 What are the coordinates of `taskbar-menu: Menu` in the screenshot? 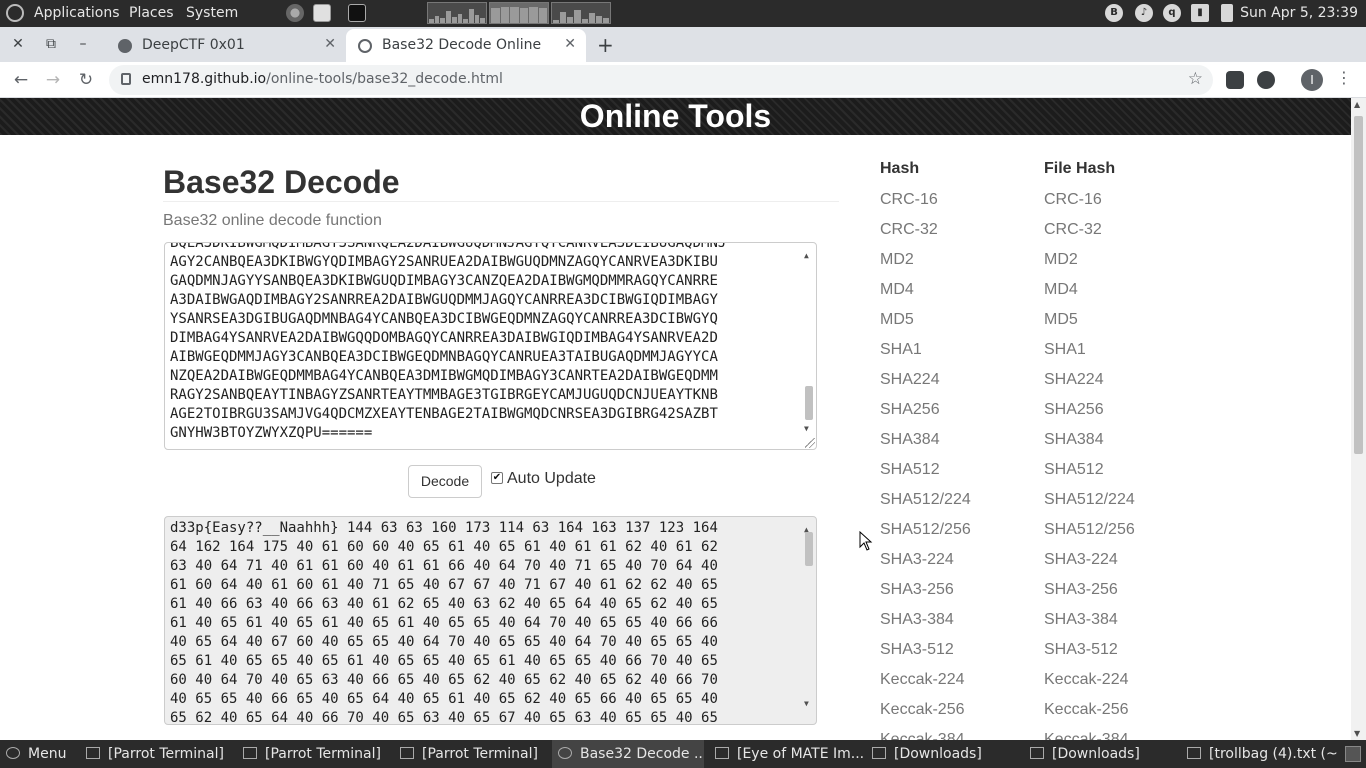 It's located at (41, 754).